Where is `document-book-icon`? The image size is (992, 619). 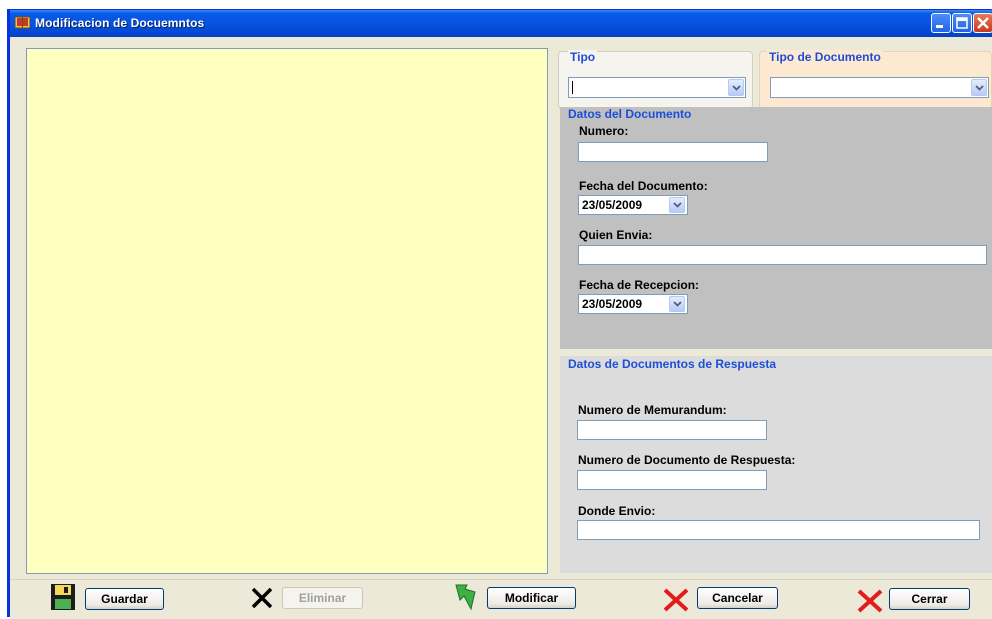 document-book-icon is located at coordinates (22, 22).